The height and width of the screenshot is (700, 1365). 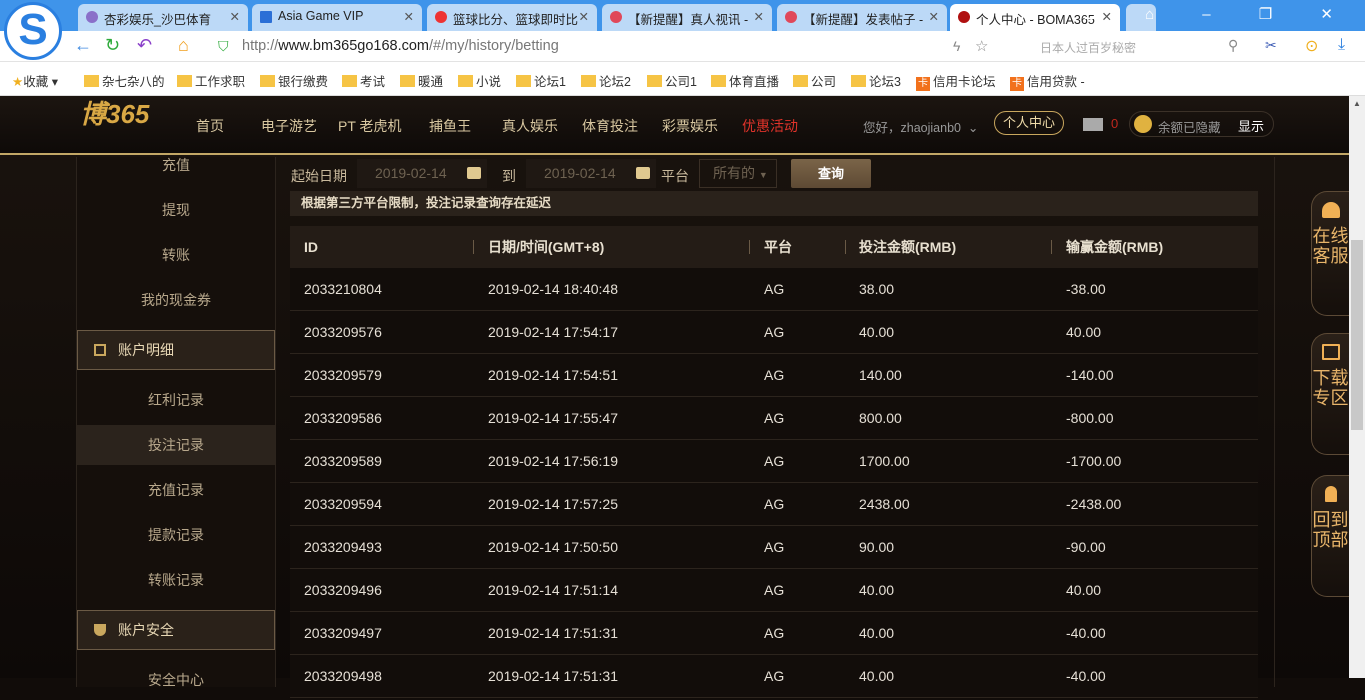 What do you see at coordinates (862, 17) in the screenshot?
I see `tab-reminder-2: 【新提醒】发表帖子 - ✕` at bounding box center [862, 17].